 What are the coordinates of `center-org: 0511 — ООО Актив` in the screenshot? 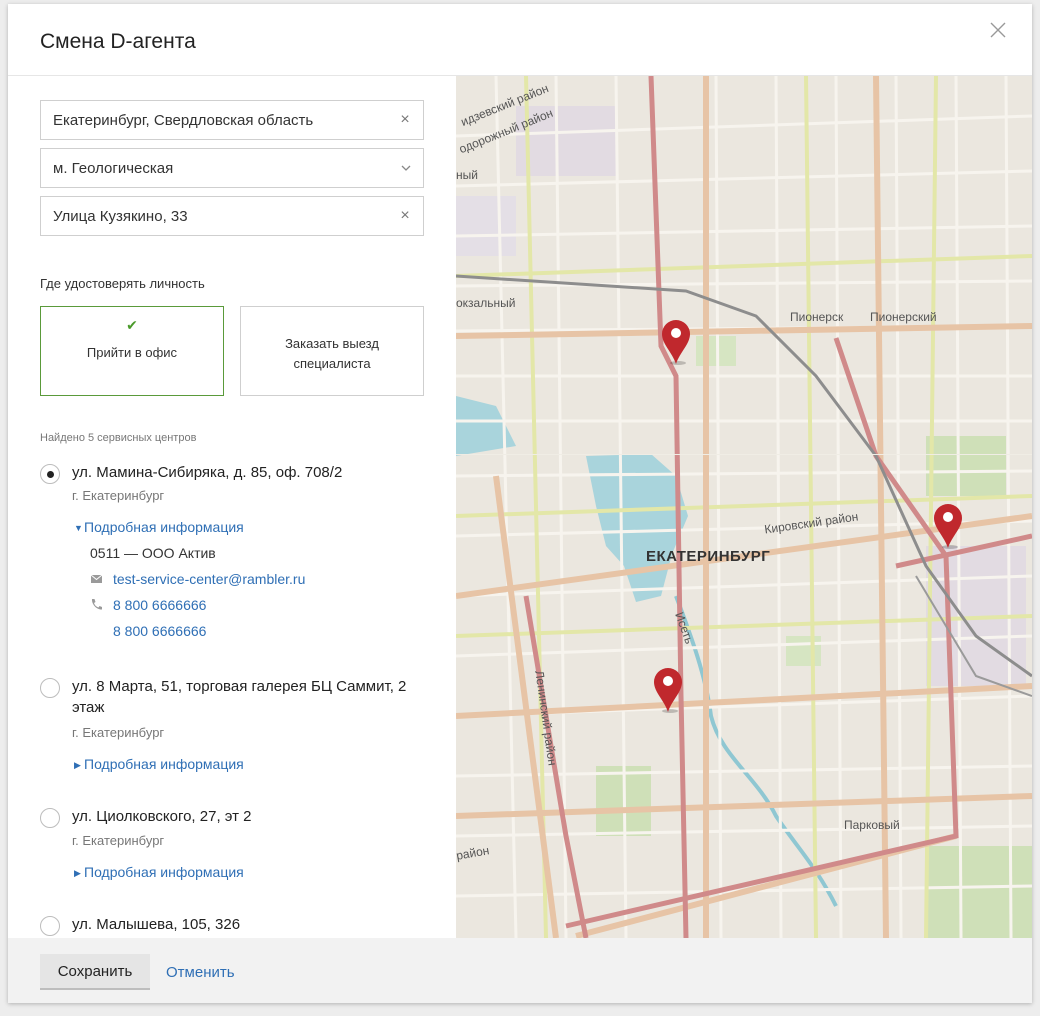 It's located at (153, 553).